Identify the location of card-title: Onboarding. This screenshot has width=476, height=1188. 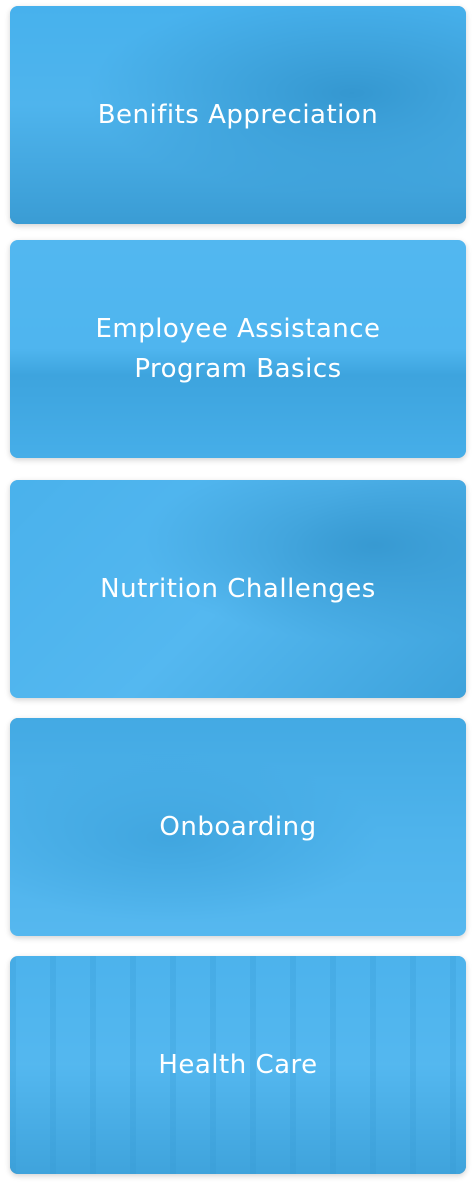
(238, 827).